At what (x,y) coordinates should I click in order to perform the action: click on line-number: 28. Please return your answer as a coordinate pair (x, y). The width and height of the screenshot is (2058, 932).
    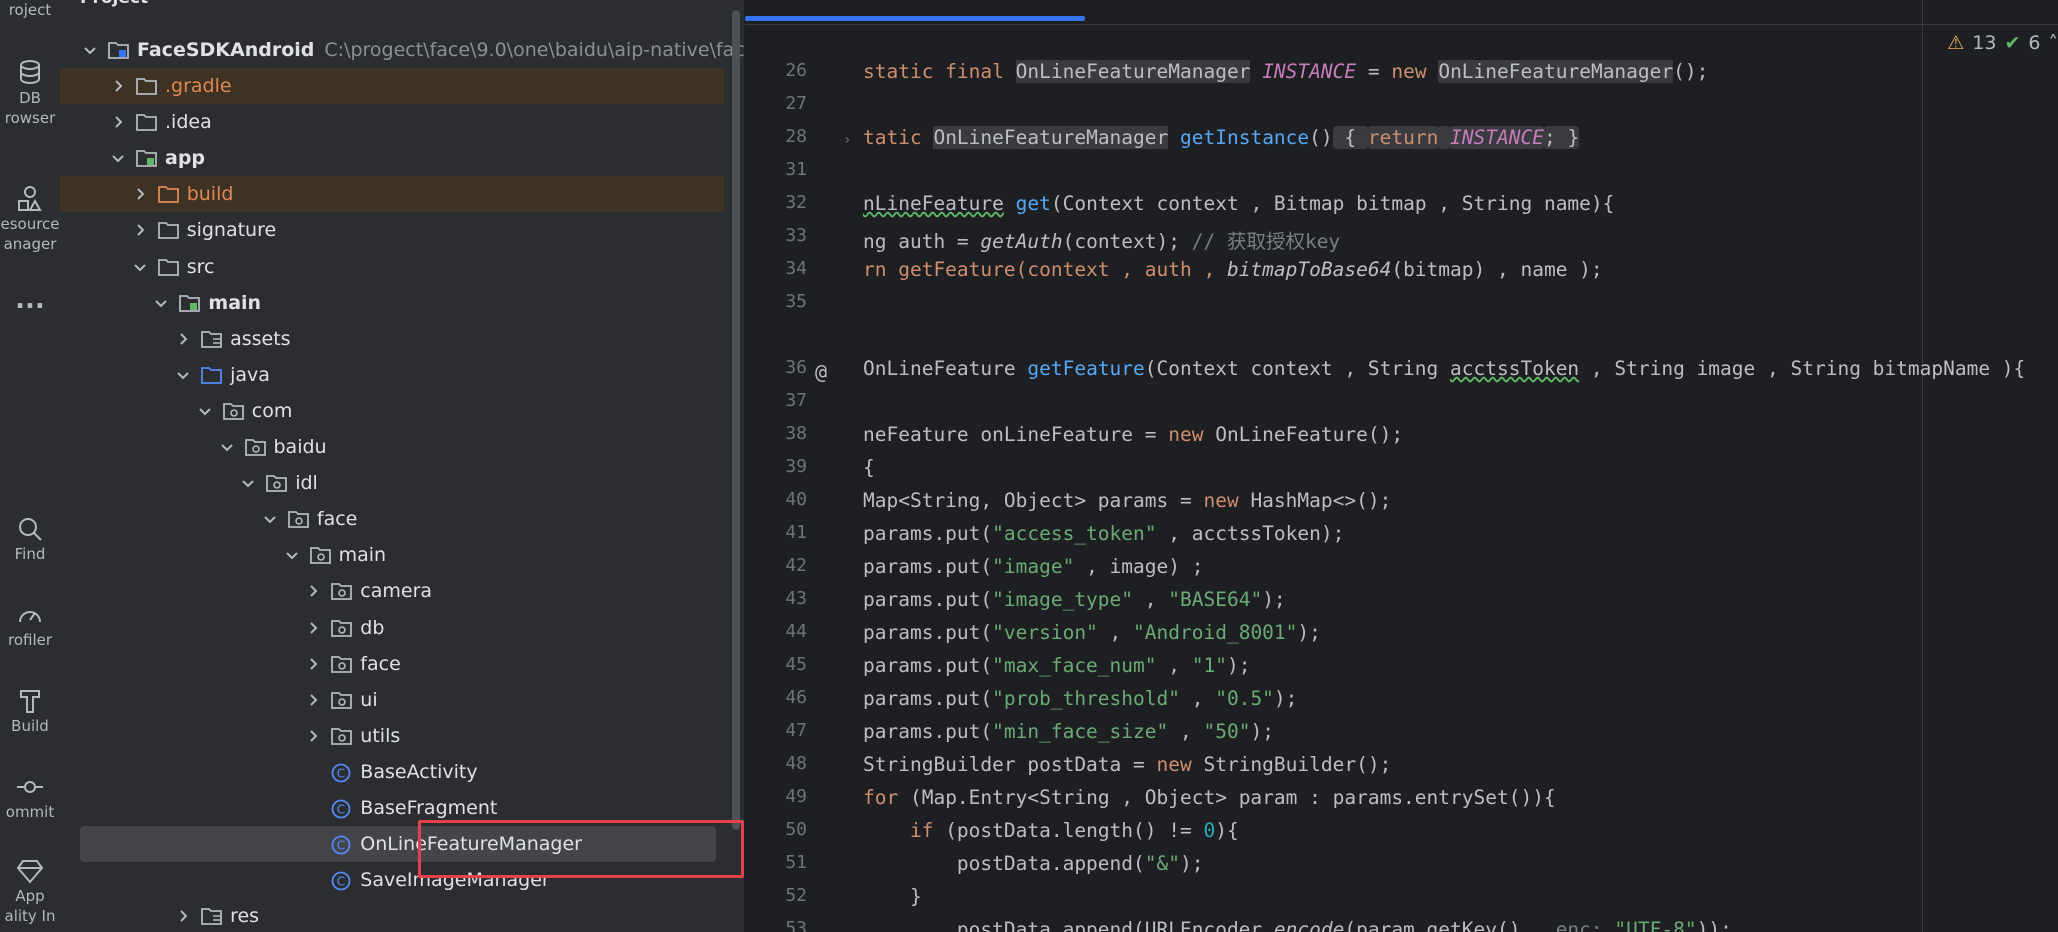
    Looking at the image, I should click on (796, 136).